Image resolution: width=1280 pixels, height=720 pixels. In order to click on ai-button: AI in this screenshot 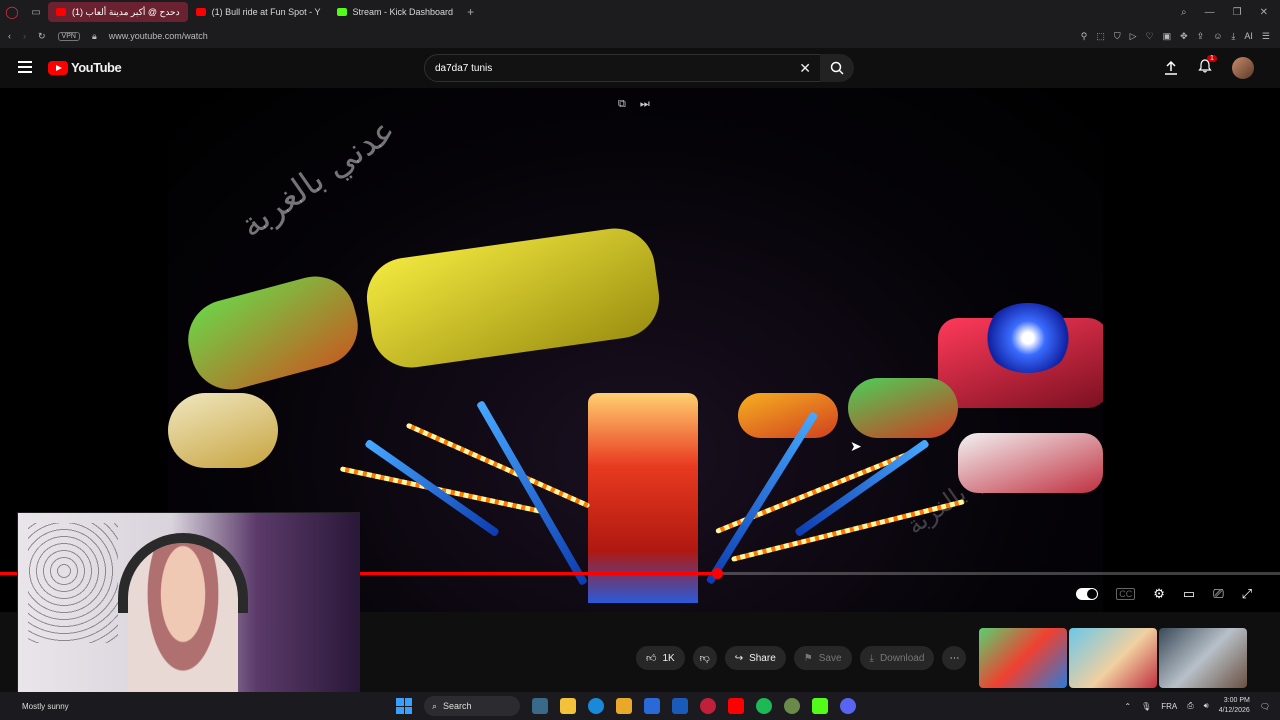, I will do `click(1248, 36)`.